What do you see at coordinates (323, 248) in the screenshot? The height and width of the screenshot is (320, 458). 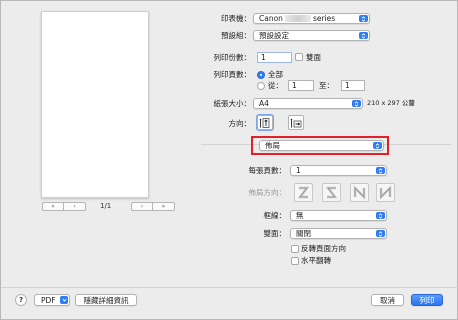 I see `reverse-orientation-label: 反轉頁面方向` at bounding box center [323, 248].